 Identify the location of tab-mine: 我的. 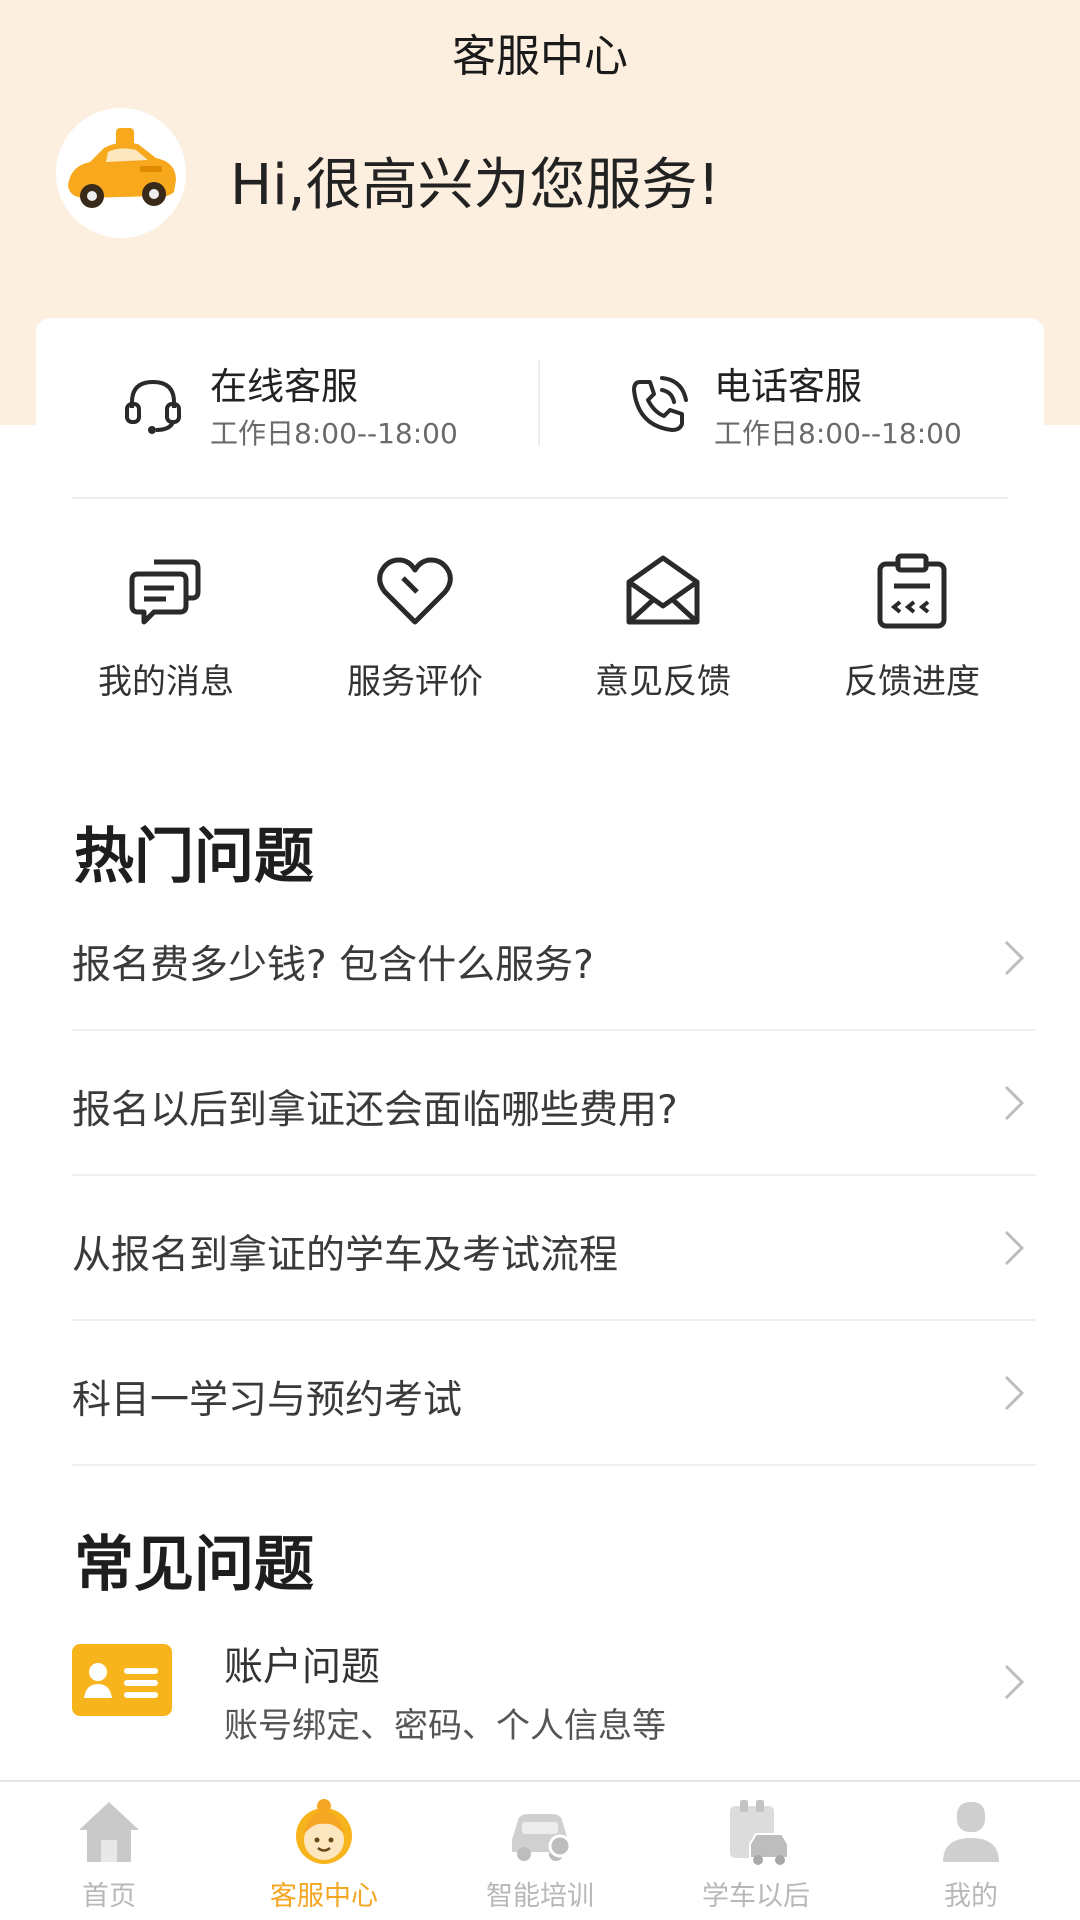
(971, 1856).